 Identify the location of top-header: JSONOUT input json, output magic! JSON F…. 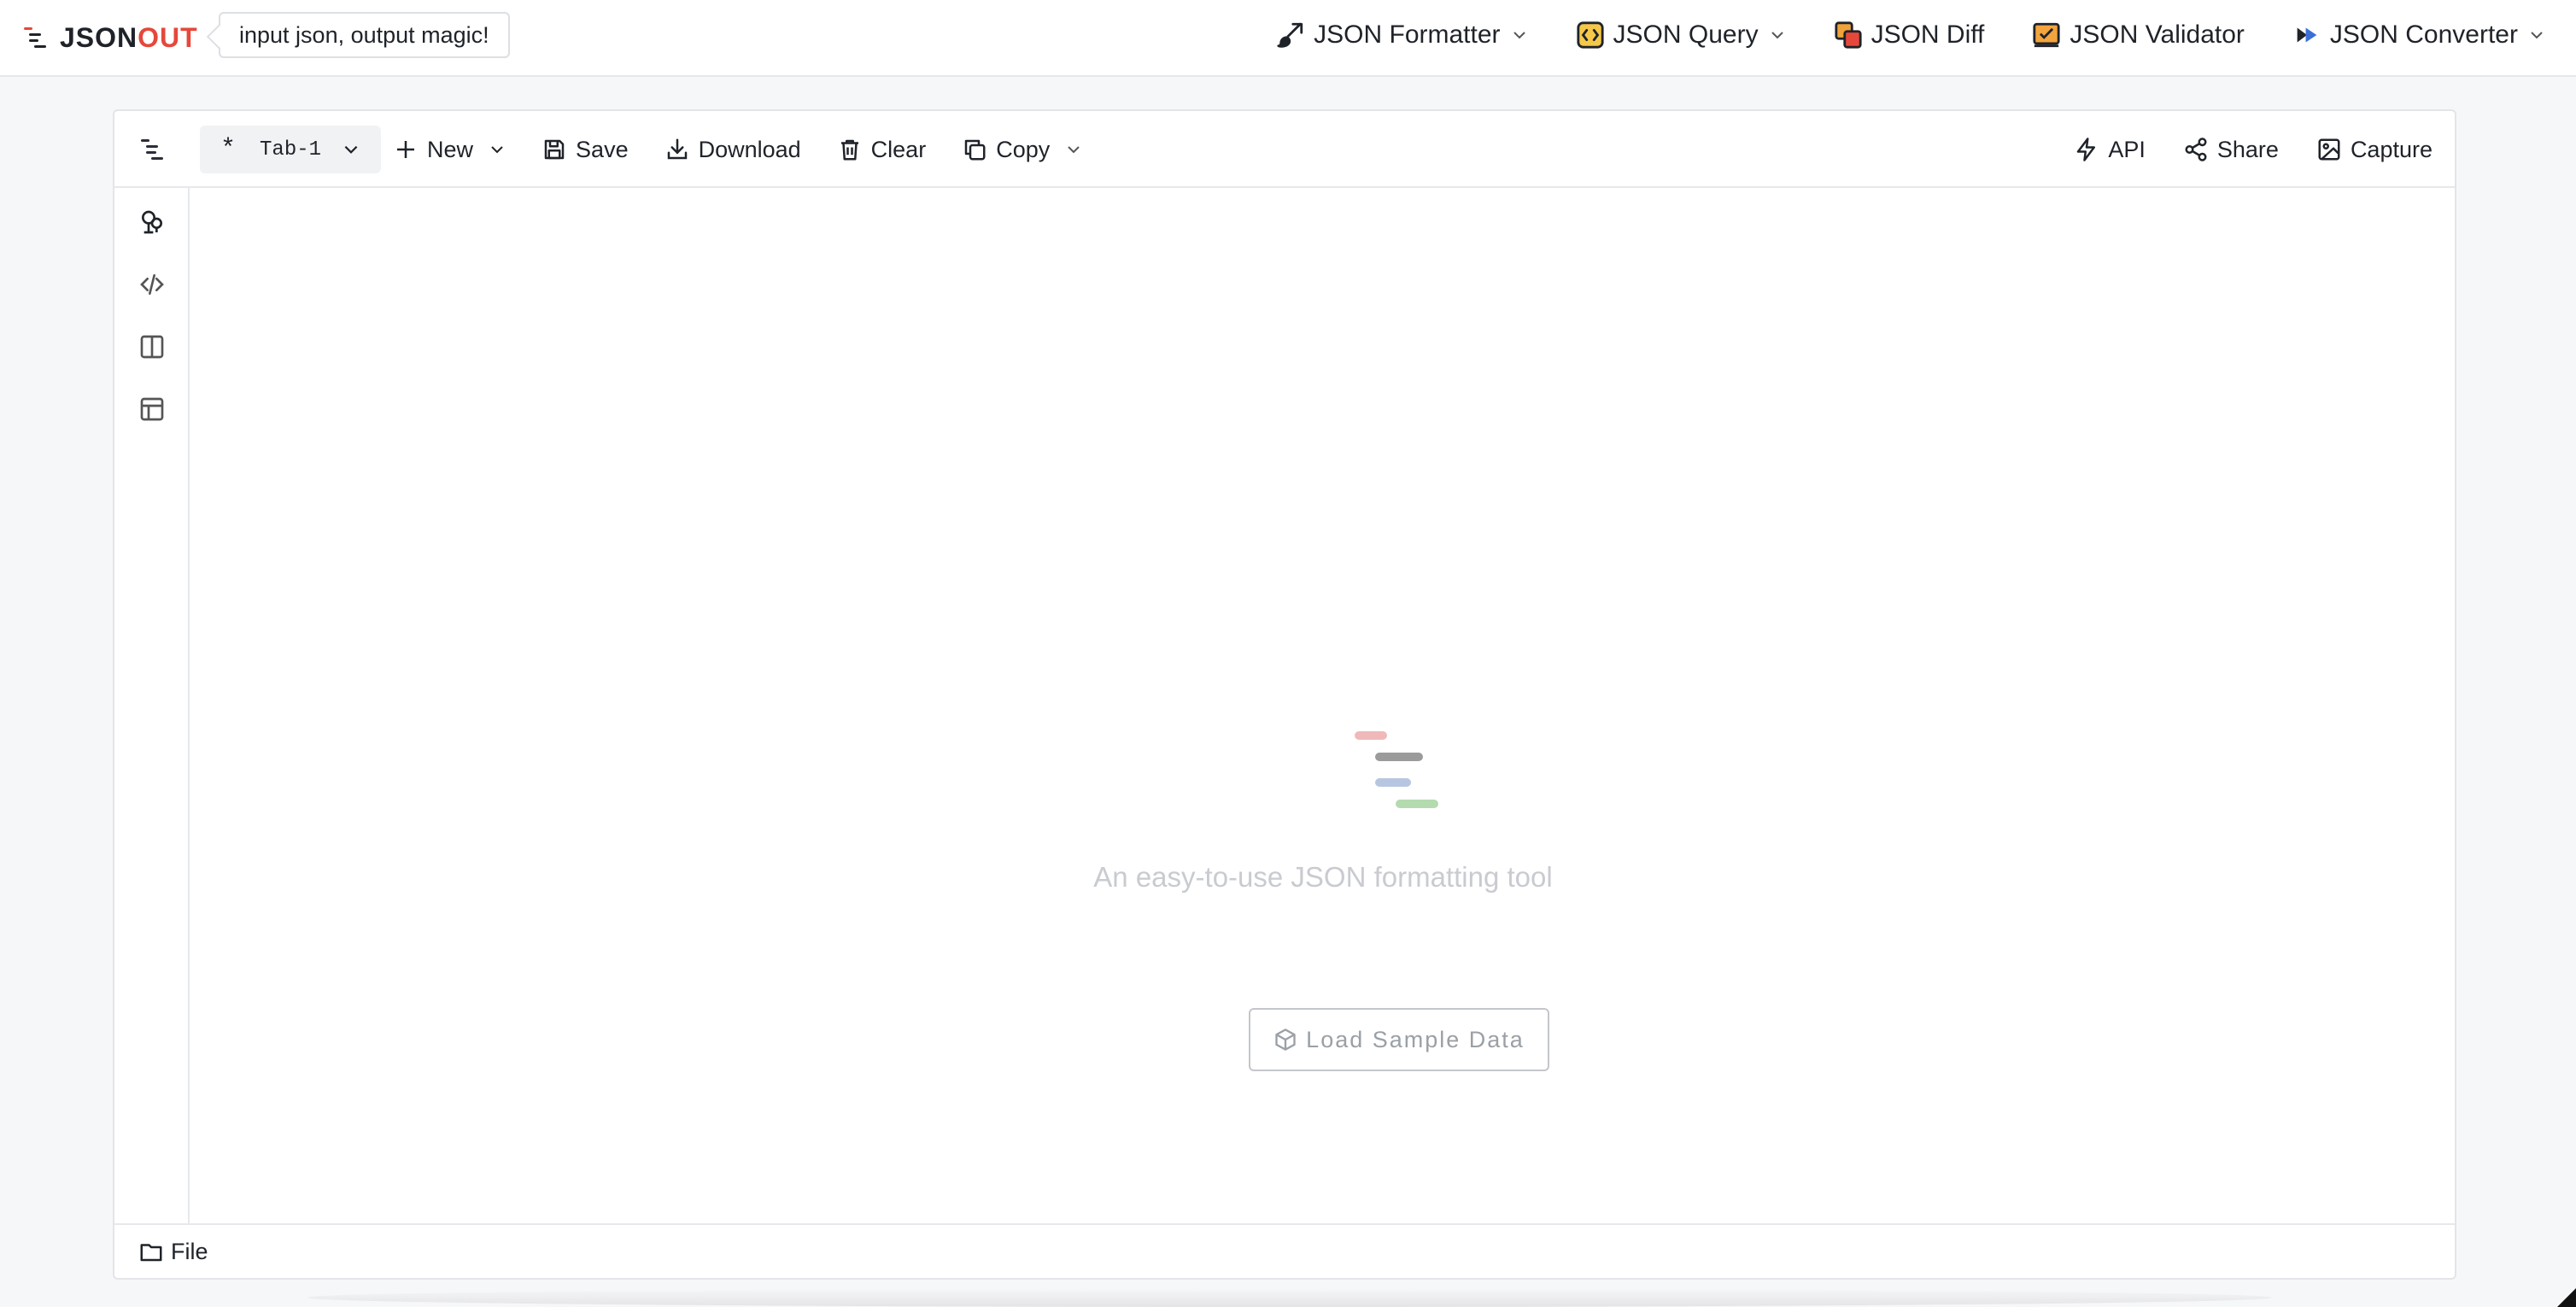
(1288, 38).